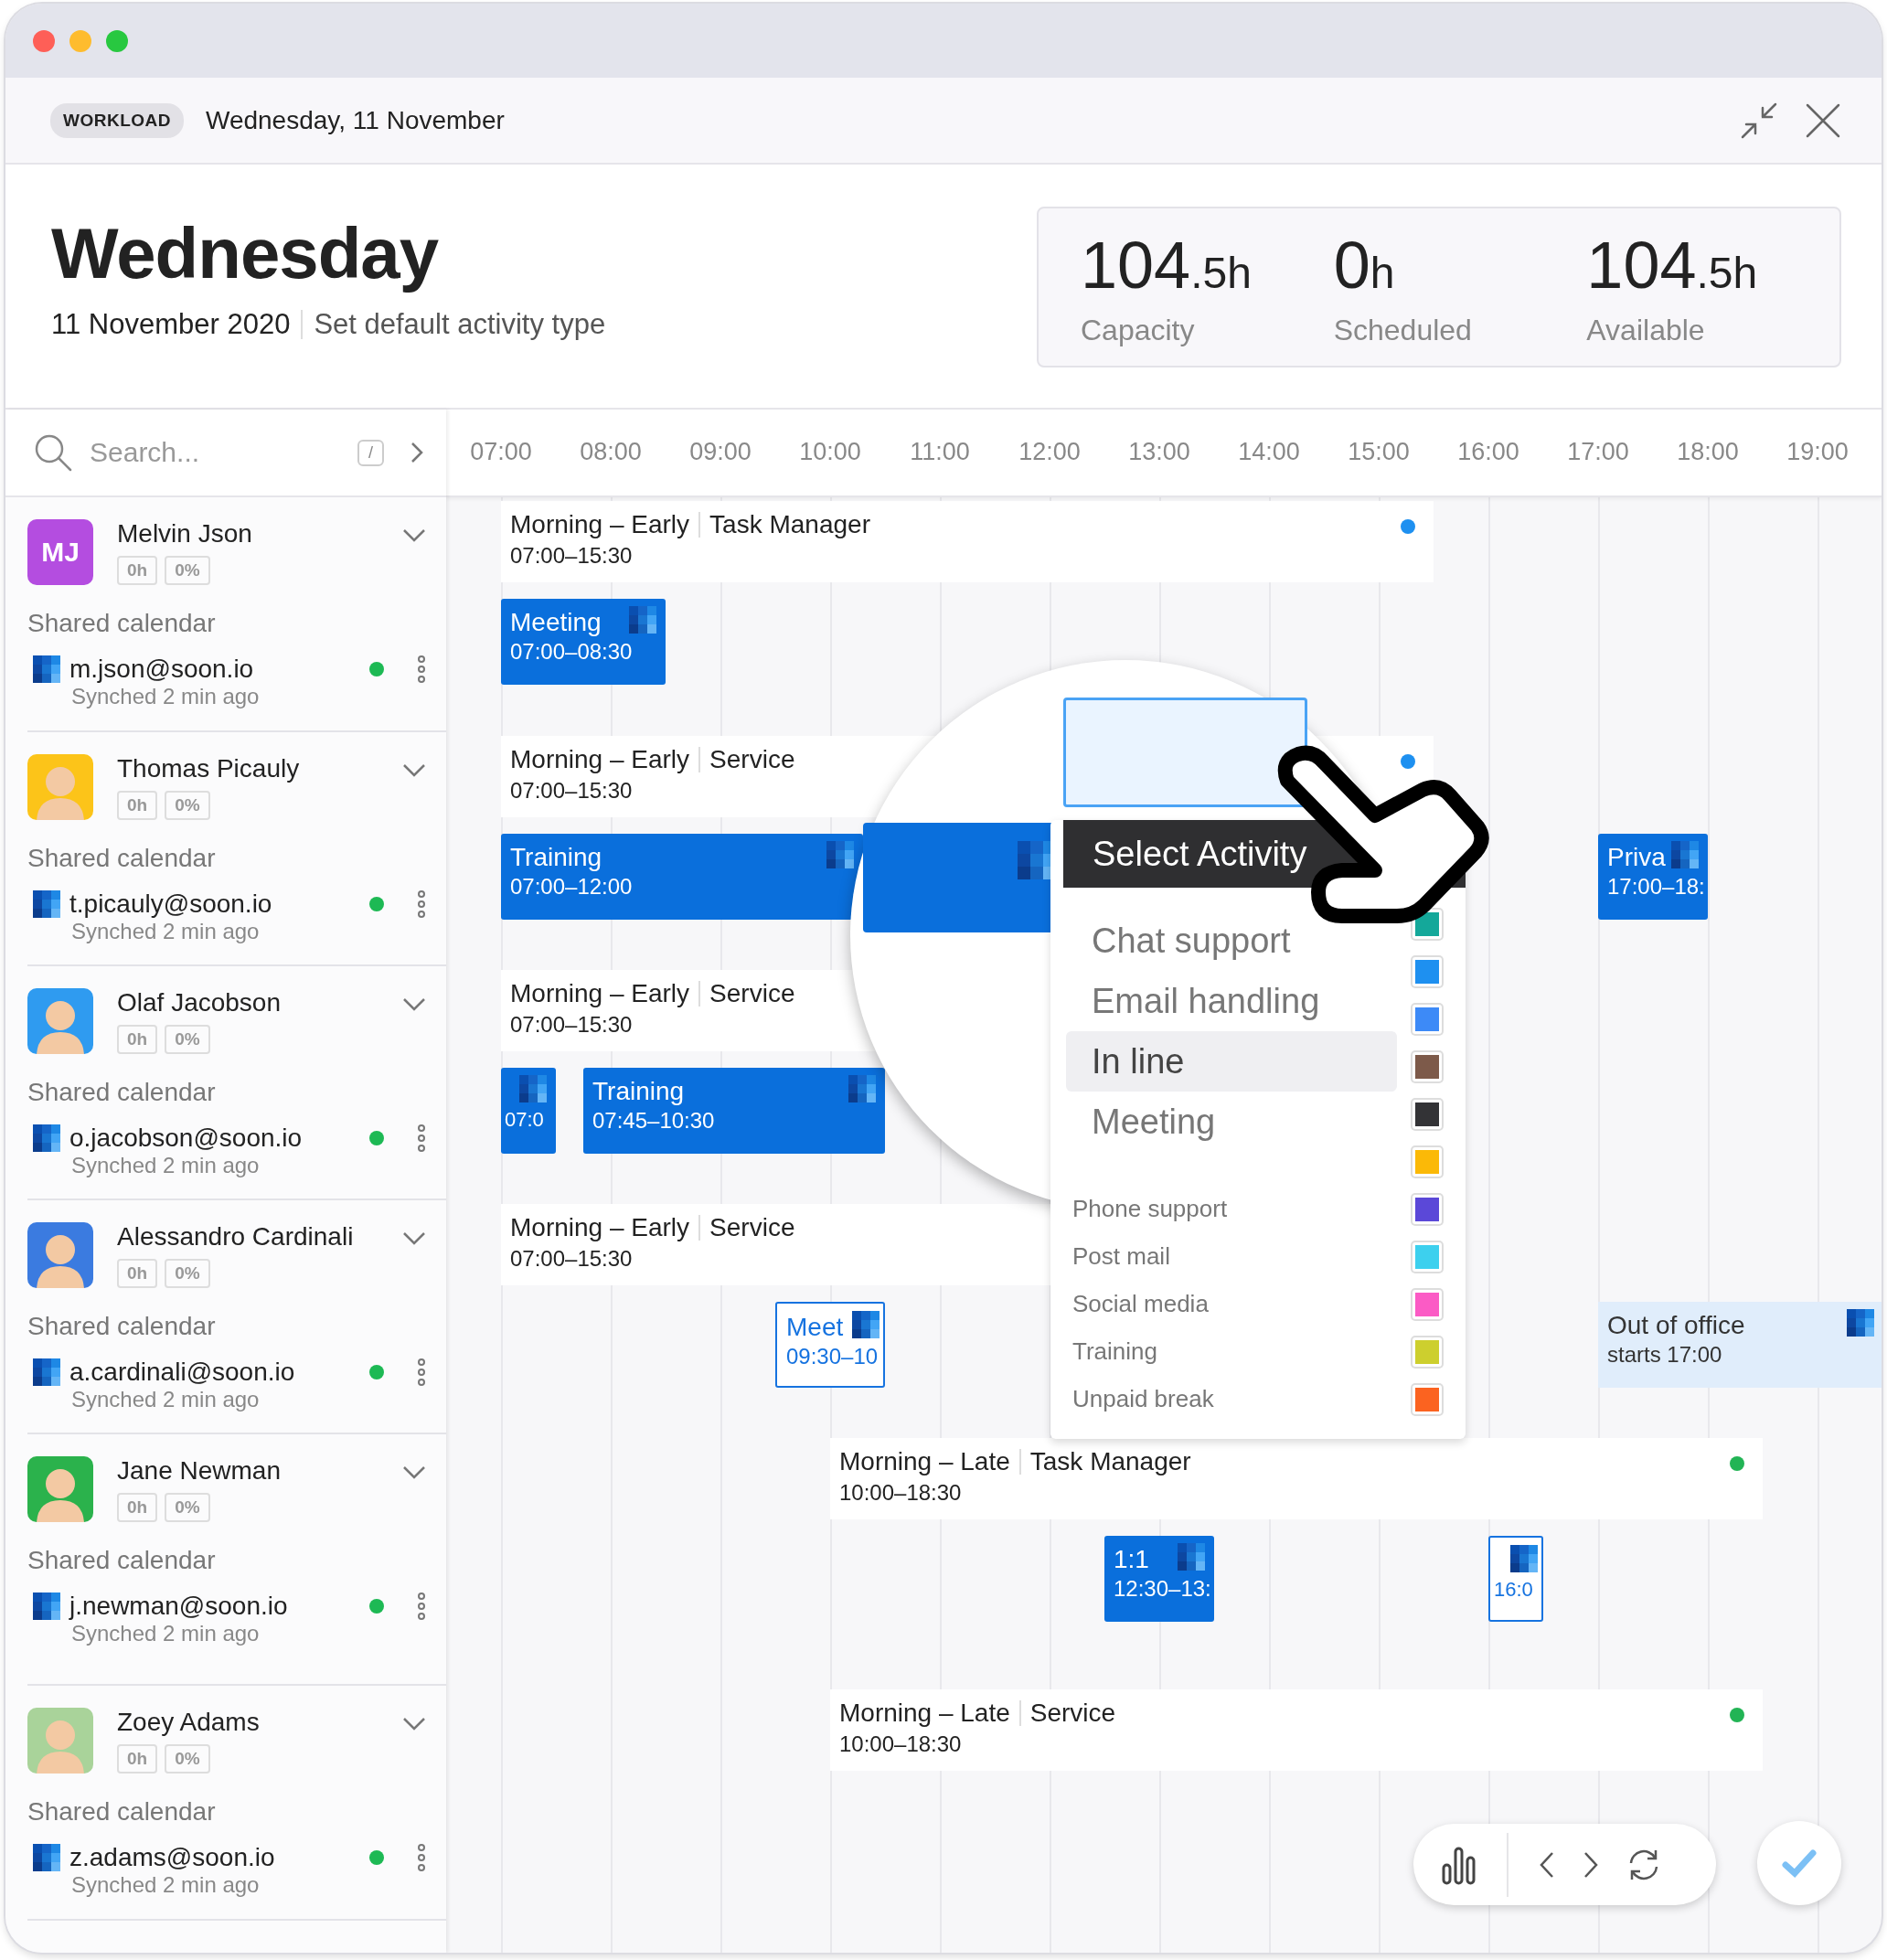  What do you see at coordinates (830, 452) in the screenshot?
I see `hour-label: 10:00` at bounding box center [830, 452].